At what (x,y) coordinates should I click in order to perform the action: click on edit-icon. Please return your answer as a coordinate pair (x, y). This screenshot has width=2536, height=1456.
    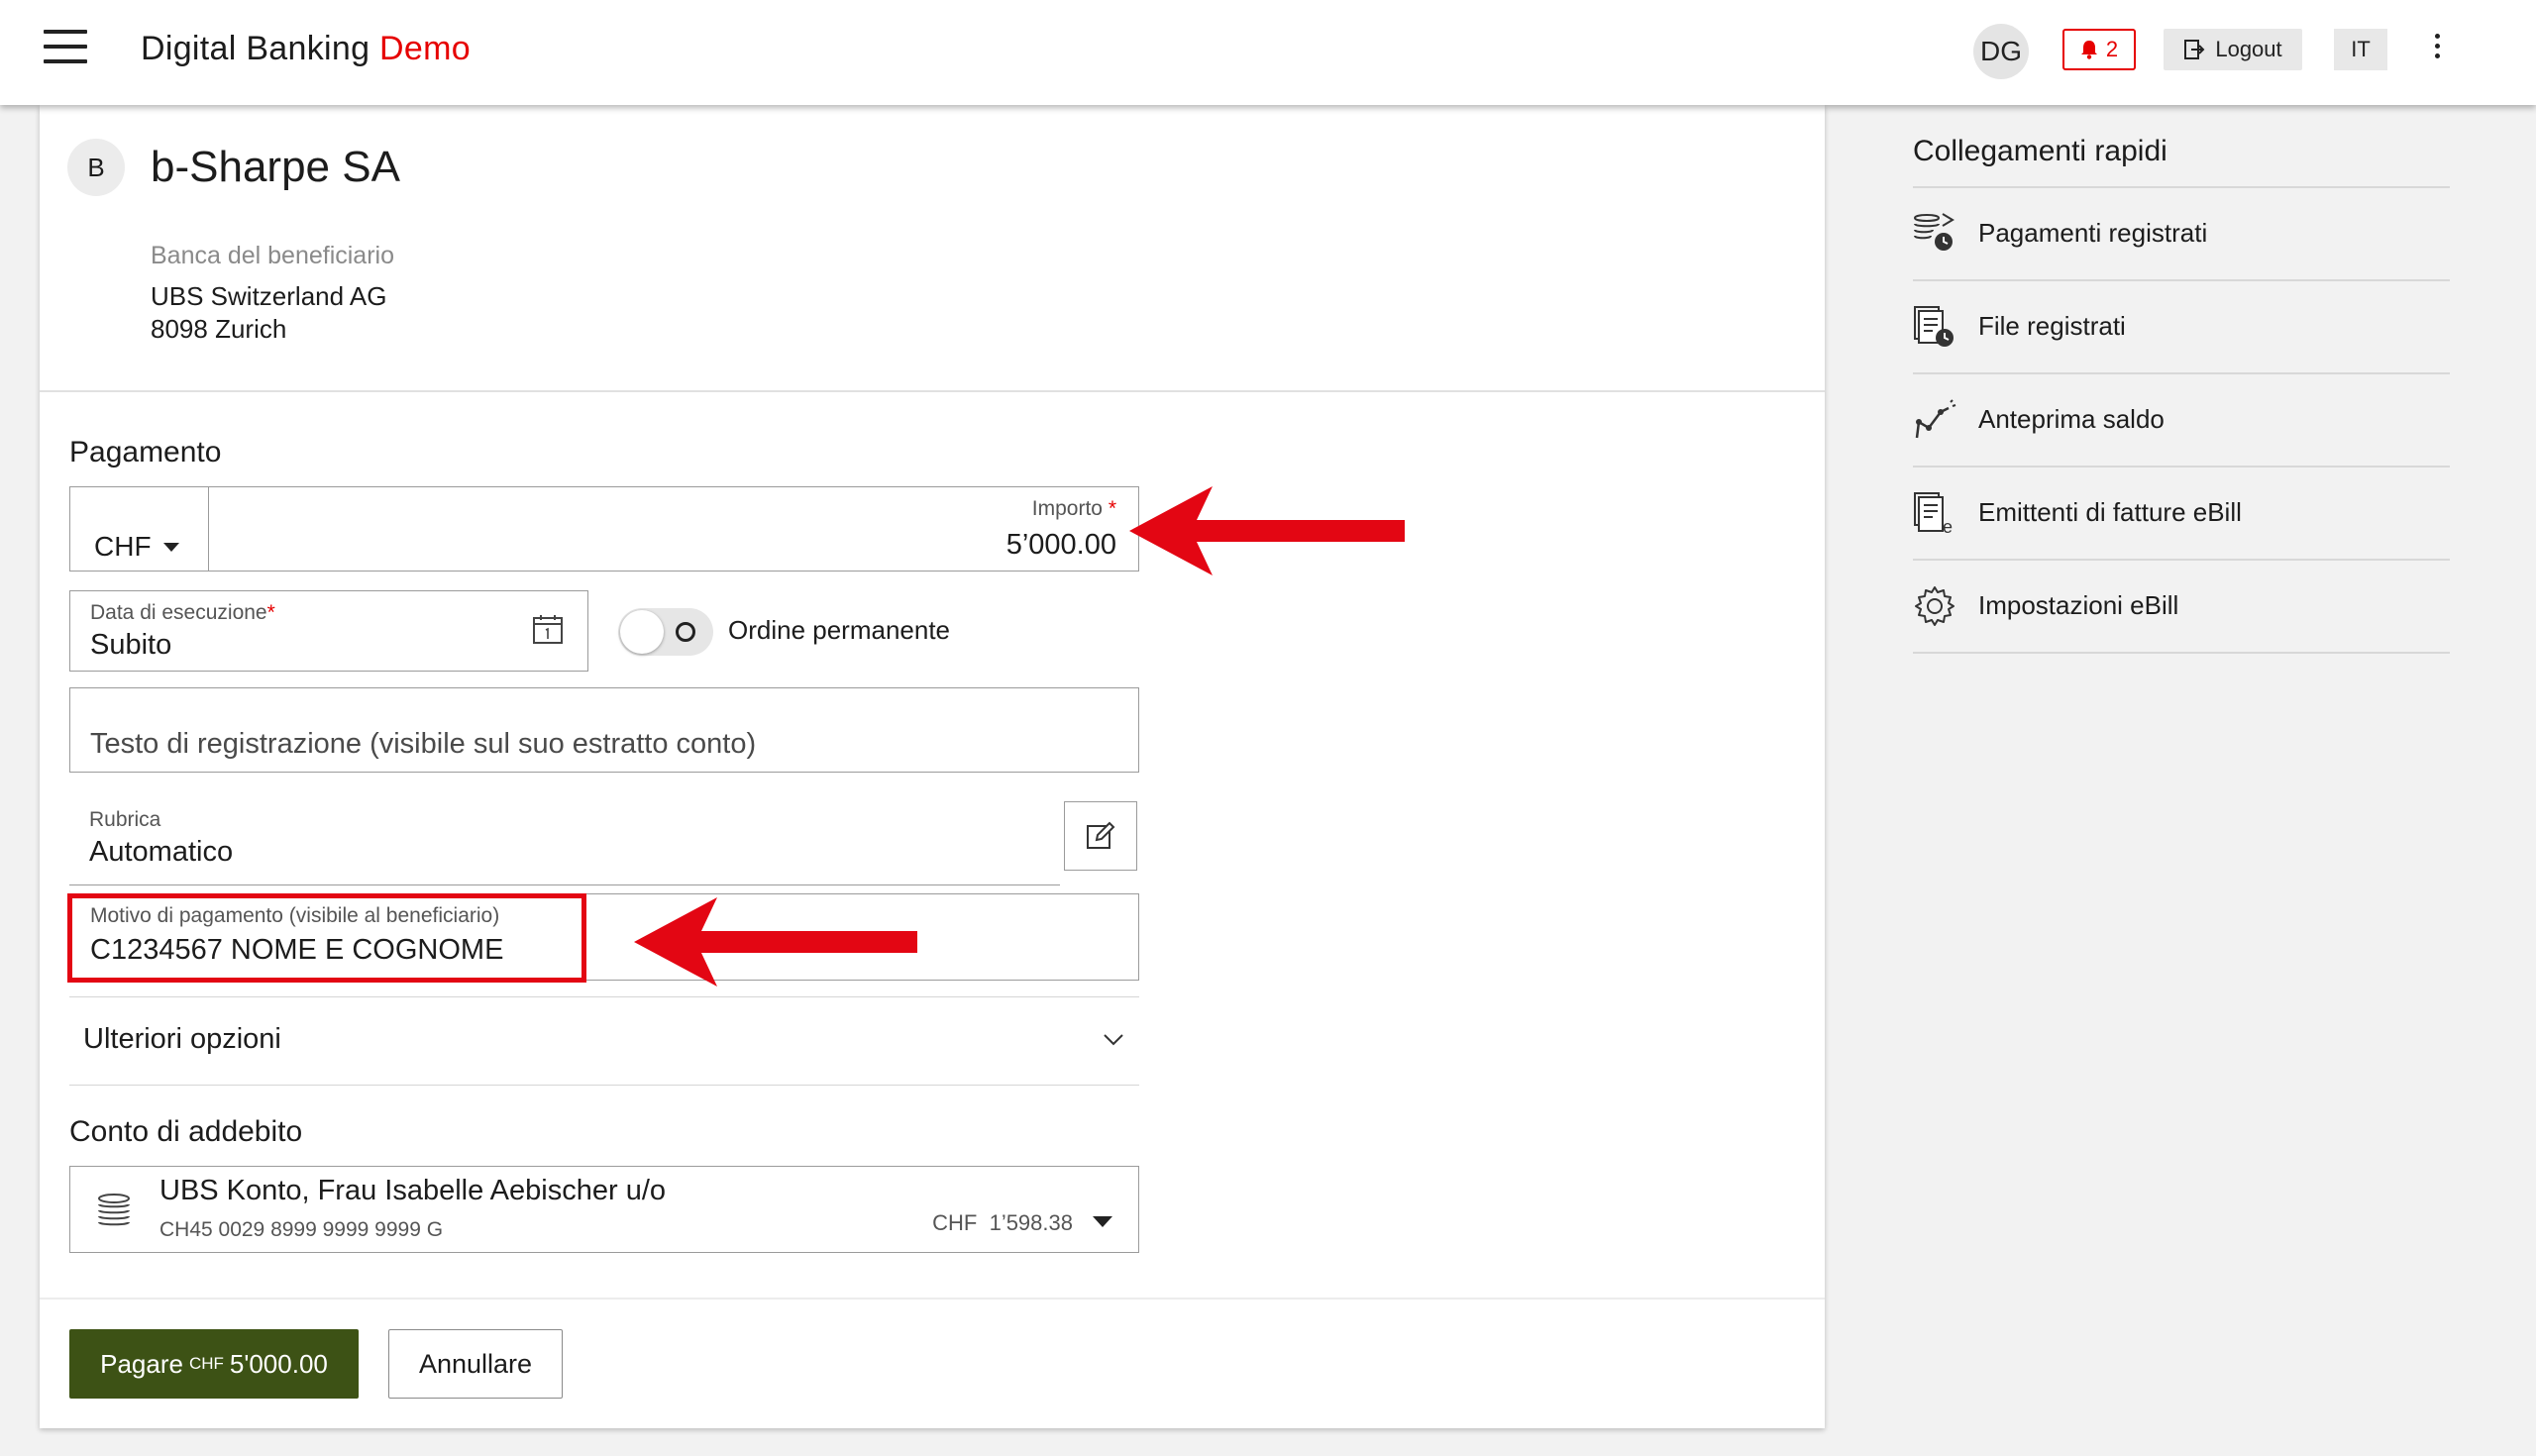
    Looking at the image, I should click on (1101, 835).